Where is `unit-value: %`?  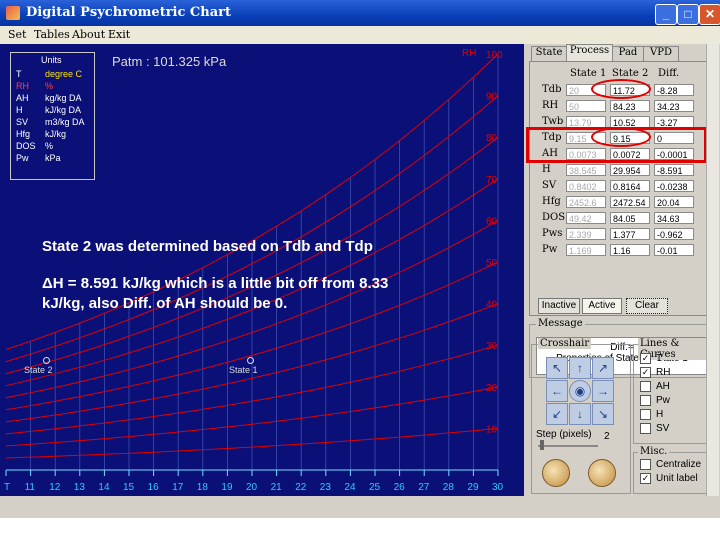 unit-value: % is located at coordinates (49, 86).